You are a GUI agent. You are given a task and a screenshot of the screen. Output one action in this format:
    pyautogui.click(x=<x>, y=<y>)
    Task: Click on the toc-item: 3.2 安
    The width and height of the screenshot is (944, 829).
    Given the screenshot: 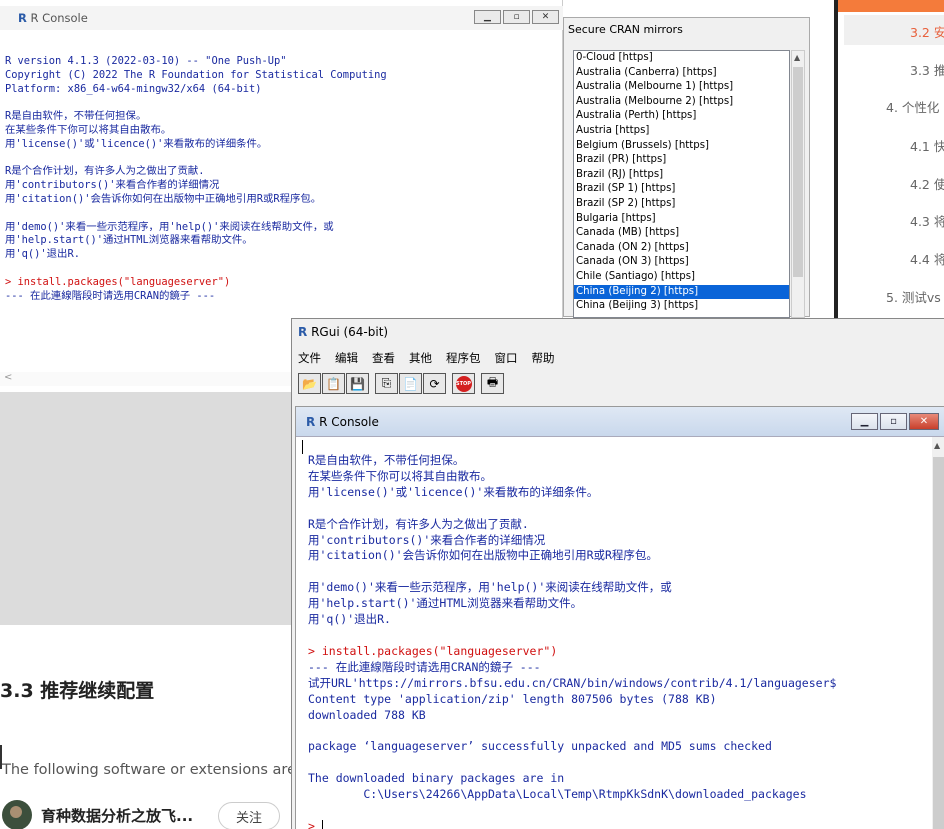 What is the action you would take?
    pyautogui.click(x=927, y=31)
    